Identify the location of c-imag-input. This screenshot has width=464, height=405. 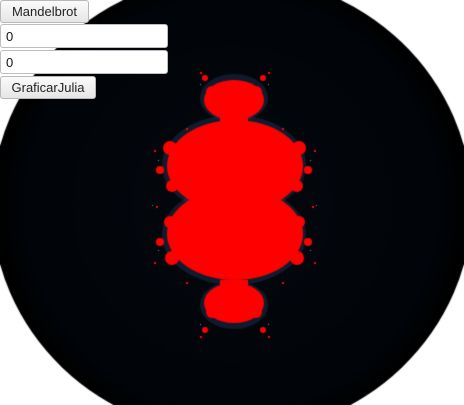
(84, 62).